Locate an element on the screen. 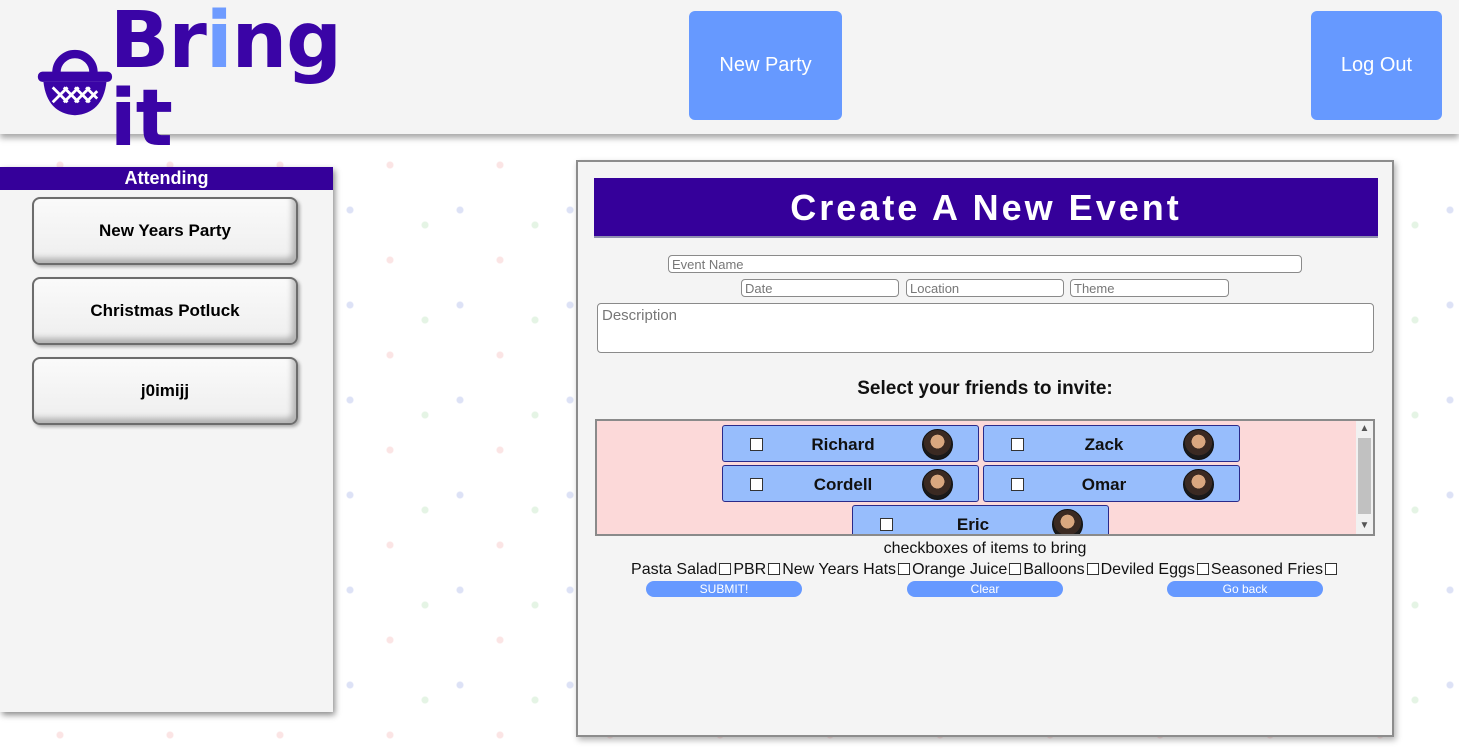 The width and height of the screenshot is (1459, 755). item-label: New Years Hats is located at coordinates (839, 569).